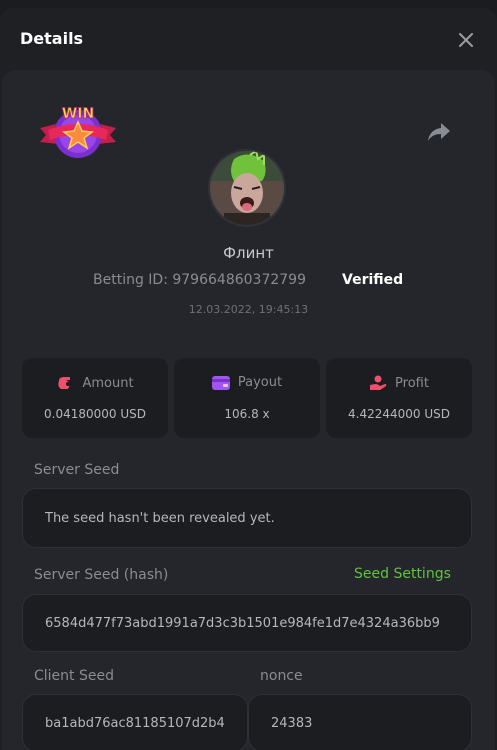 This screenshot has height=750, width=497. What do you see at coordinates (199, 280) in the screenshot?
I see `betting-id: Betting ID: 979664860372799` at bounding box center [199, 280].